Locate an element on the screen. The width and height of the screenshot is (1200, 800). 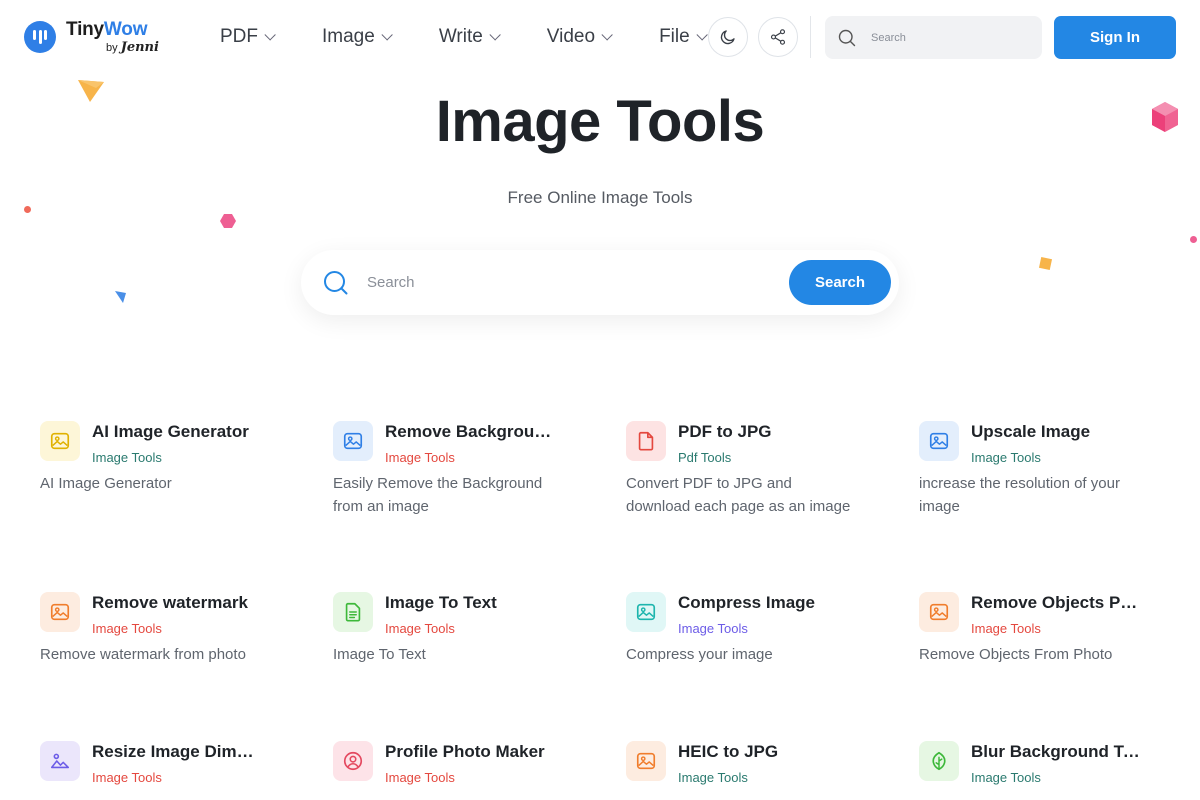
confetti-arrow-decoration is located at coordinates (120, 297).